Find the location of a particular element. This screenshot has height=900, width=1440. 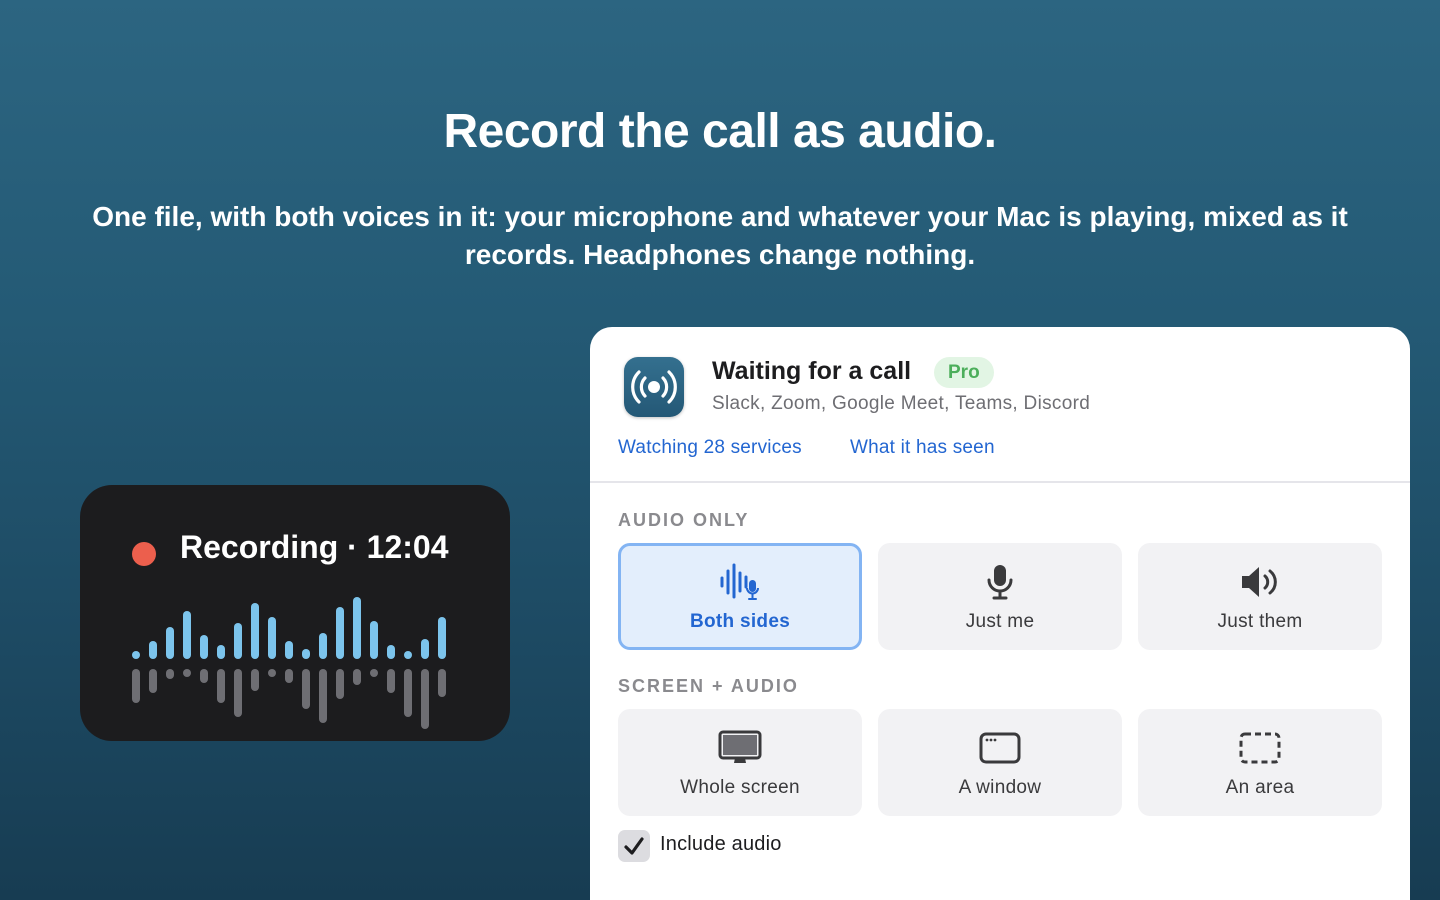

window-icon is located at coordinates (1000, 748).